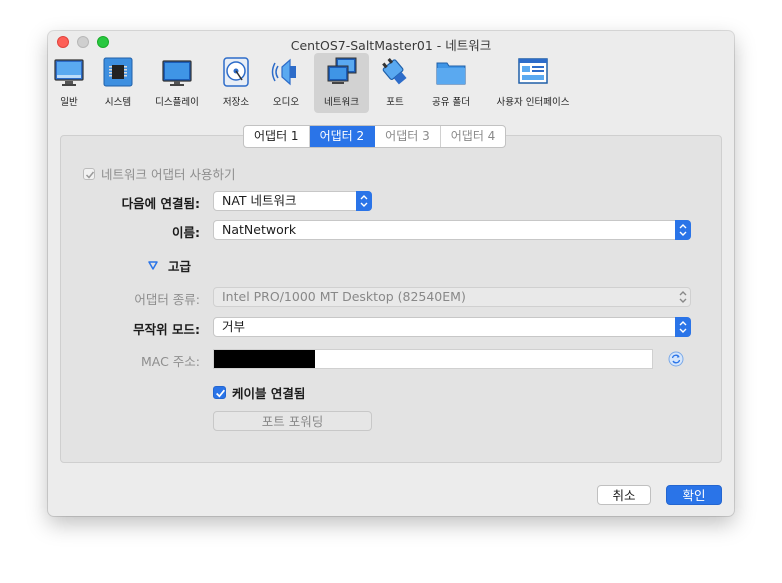 The height and width of the screenshot is (583, 782). Describe the element at coordinates (533, 102) in the screenshot. I see `toolbar-label: 사용자 인터페이스` at that location.